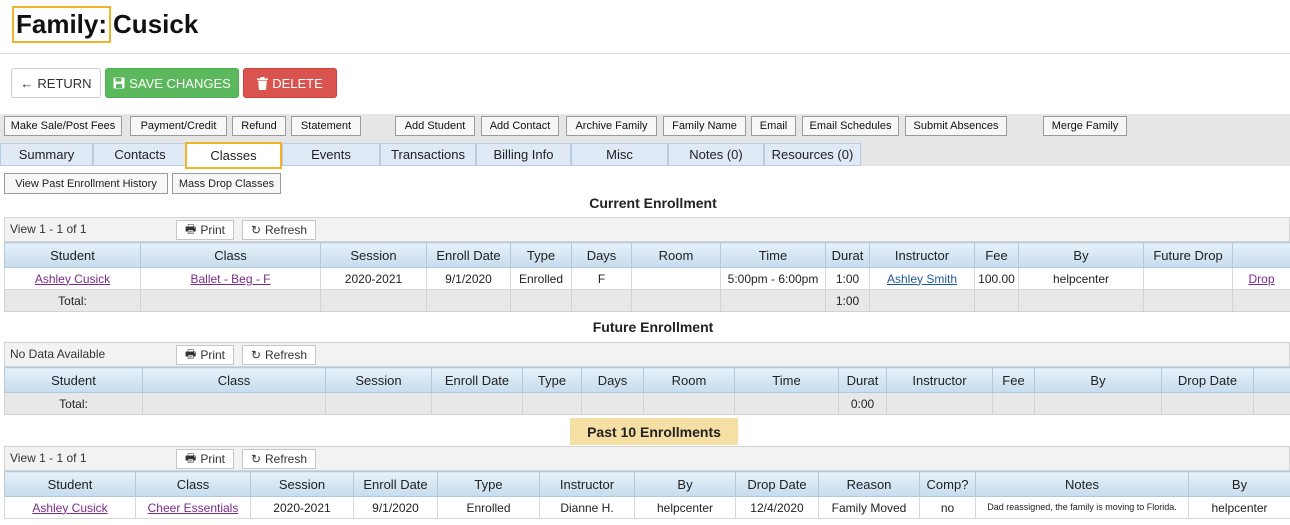 The width and height of the screenshot is (1290, 525). I want to click on return-button: ← RETURN, so click(56, 83).